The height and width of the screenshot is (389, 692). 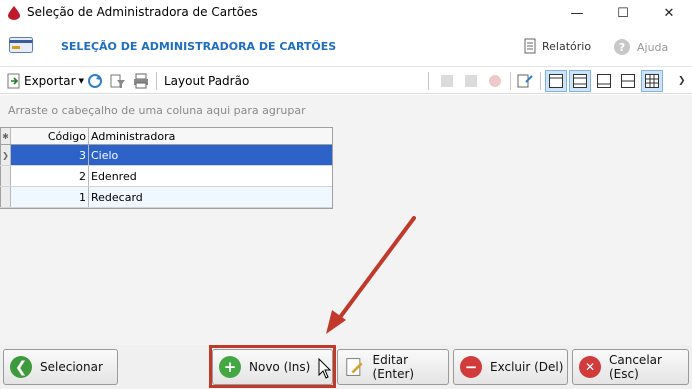 I want to click on table-row: 1 Redecard, so click(x=166, y=197).